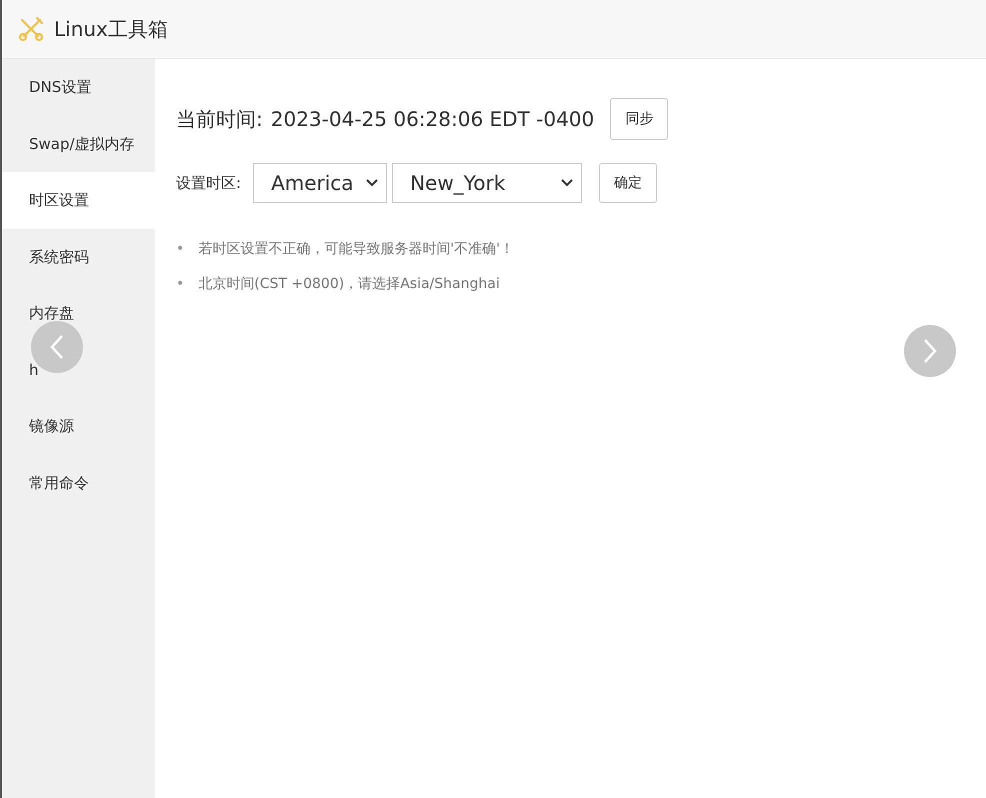 This screenshot has width=986, height=798. I want to click on hint-text: 北京时间(CST +0800)，请选择Asia/Shanghai, so click(349, 284).